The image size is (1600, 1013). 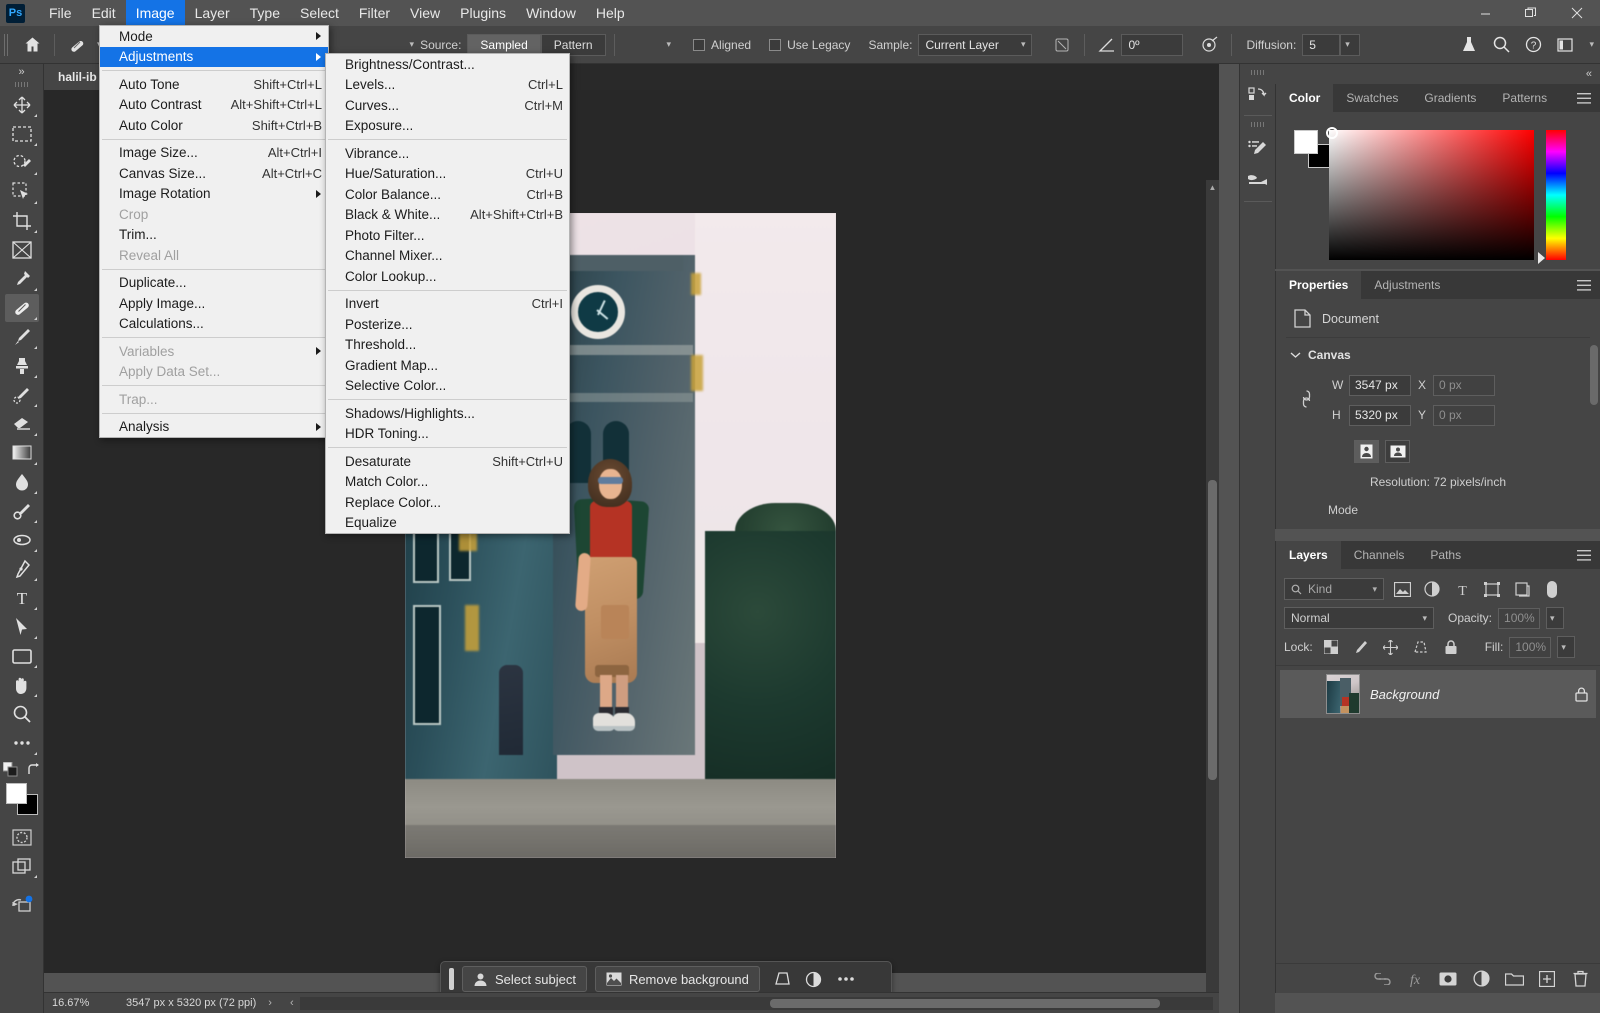 What do you see at coordinates (22, 743) in the screenshot?
I see `edit-toolbar-ellipsis-icon` at bounding box center [22, 743].